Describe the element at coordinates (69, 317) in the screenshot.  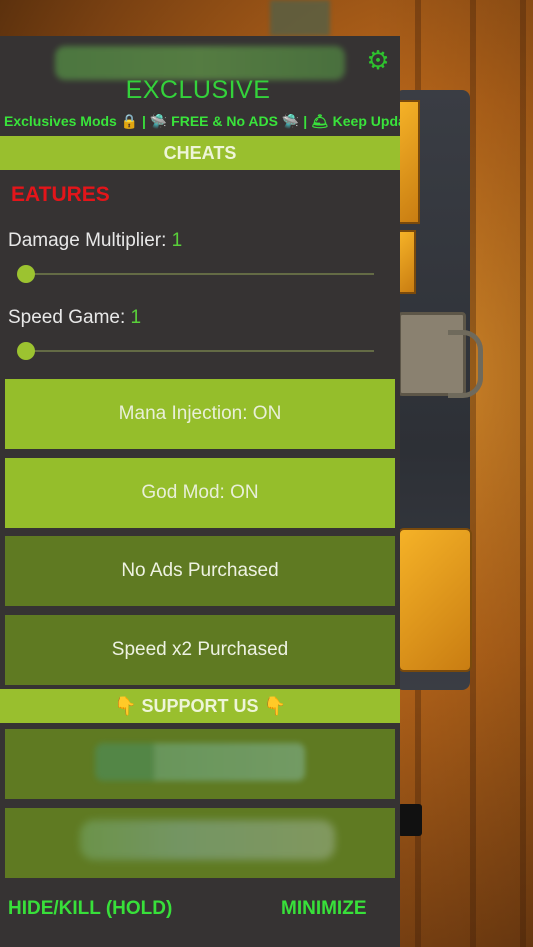
I see `slider-label-text: Speed Game:` at that location.